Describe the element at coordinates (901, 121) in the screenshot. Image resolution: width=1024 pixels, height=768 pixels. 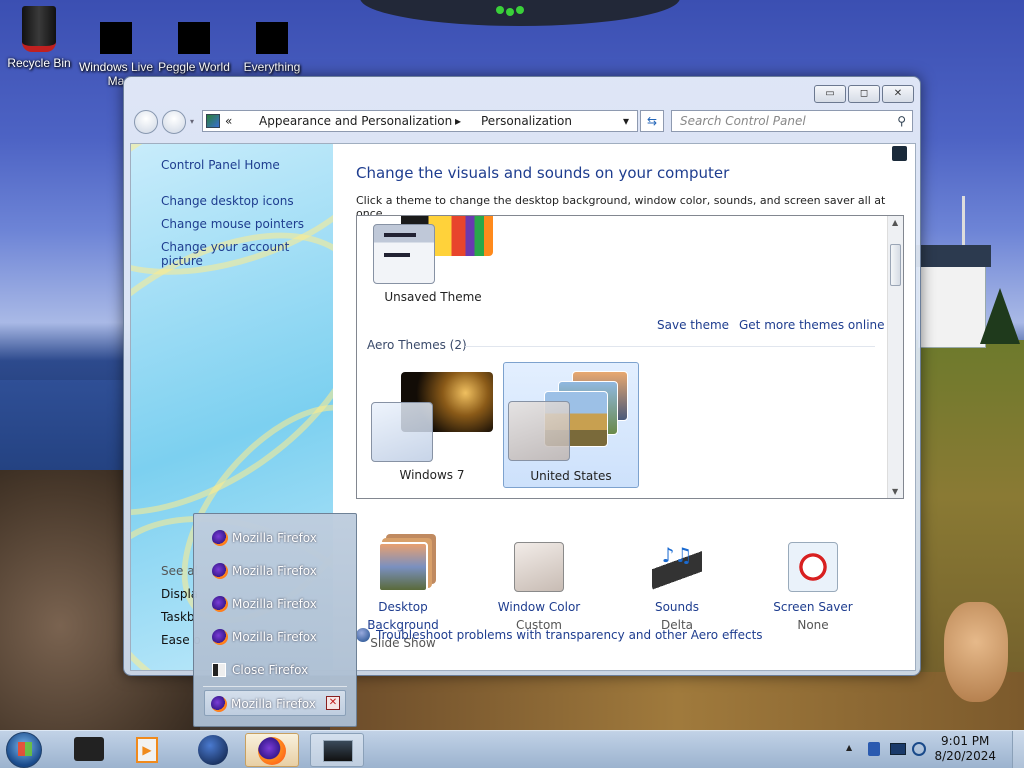
I see `search-icon: ⚲` at that location.